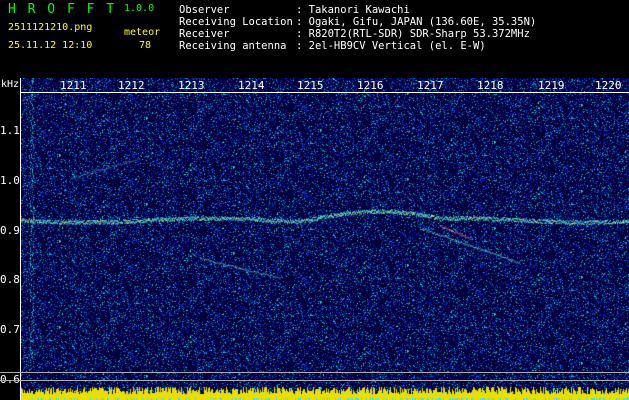 This screenshot has height=400, width=629. What do you see at coordinates (191, 85) in the screenshot?
I see `x-tick-1213: 1213` at bounding box center [191, 85].